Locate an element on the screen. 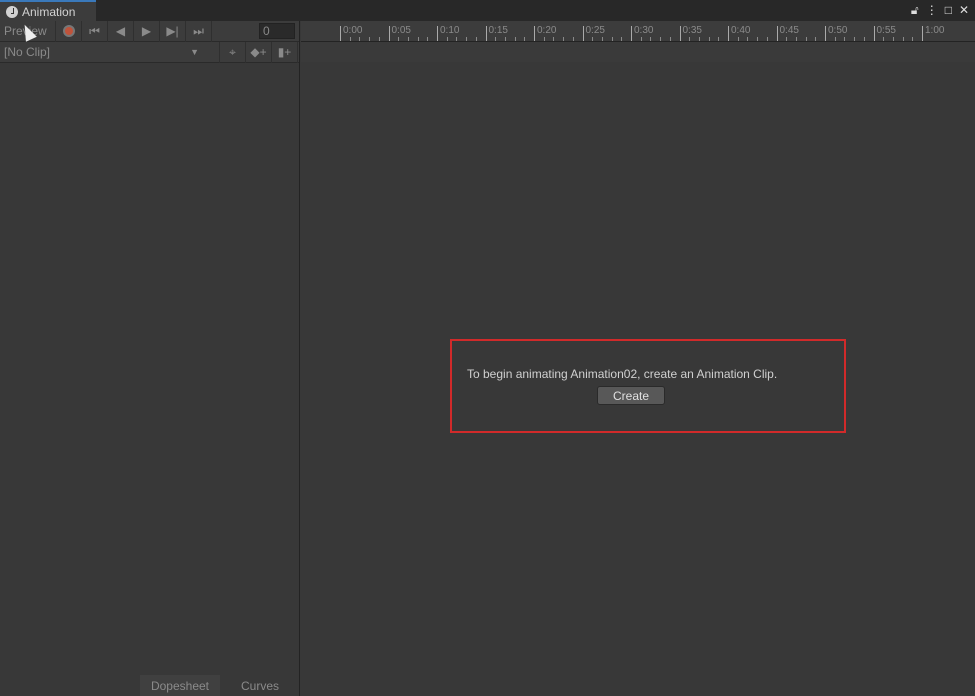 Image resolution: width=975 pixels, height=696 pixels. clip-selected: [No Clip] is located at coordinates (27, 52).